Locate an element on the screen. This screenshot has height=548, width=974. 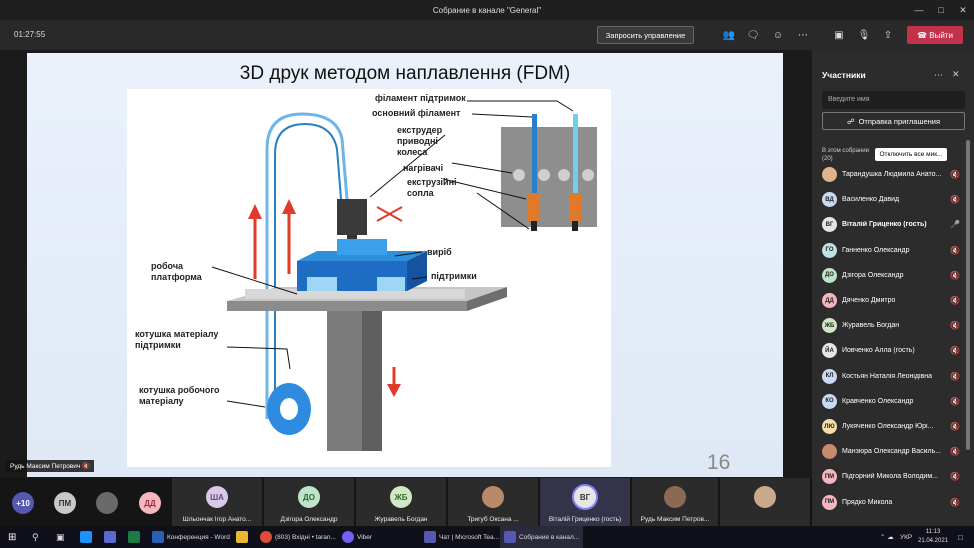
more-options-icon: ⋯ is located at coordinates (938, 75).